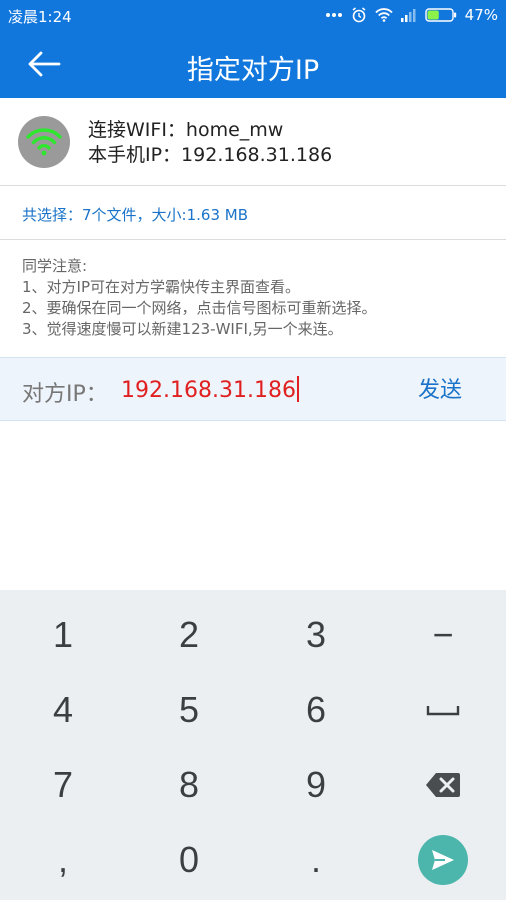  What do you see at coordinates (253, 213) in the screenshot?
I see `selection-summary-row: 共选择：7个文件，大小:1.63 MB` at bounding box center [253, 213].